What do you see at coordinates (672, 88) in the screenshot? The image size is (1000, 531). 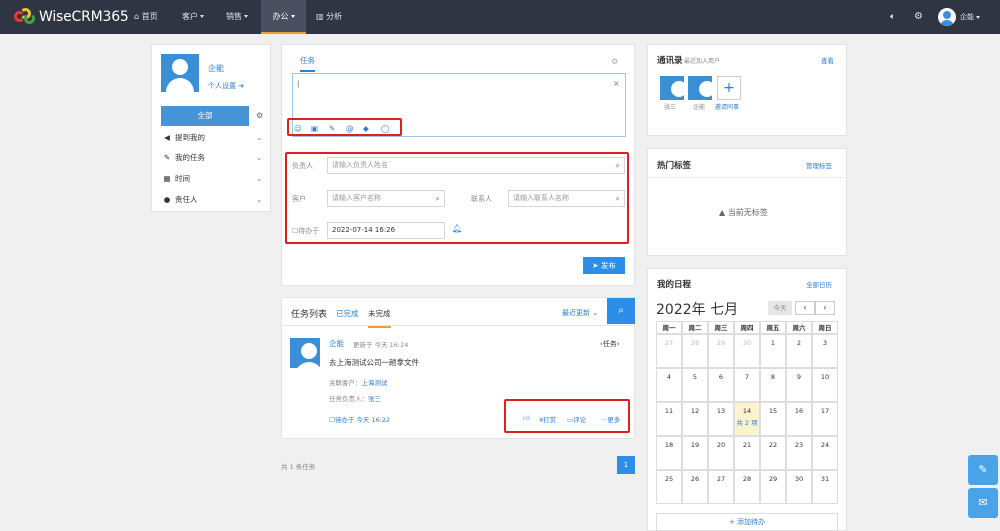 I see `contact-avatar-zhangsan` at bounding box center [672, 88].